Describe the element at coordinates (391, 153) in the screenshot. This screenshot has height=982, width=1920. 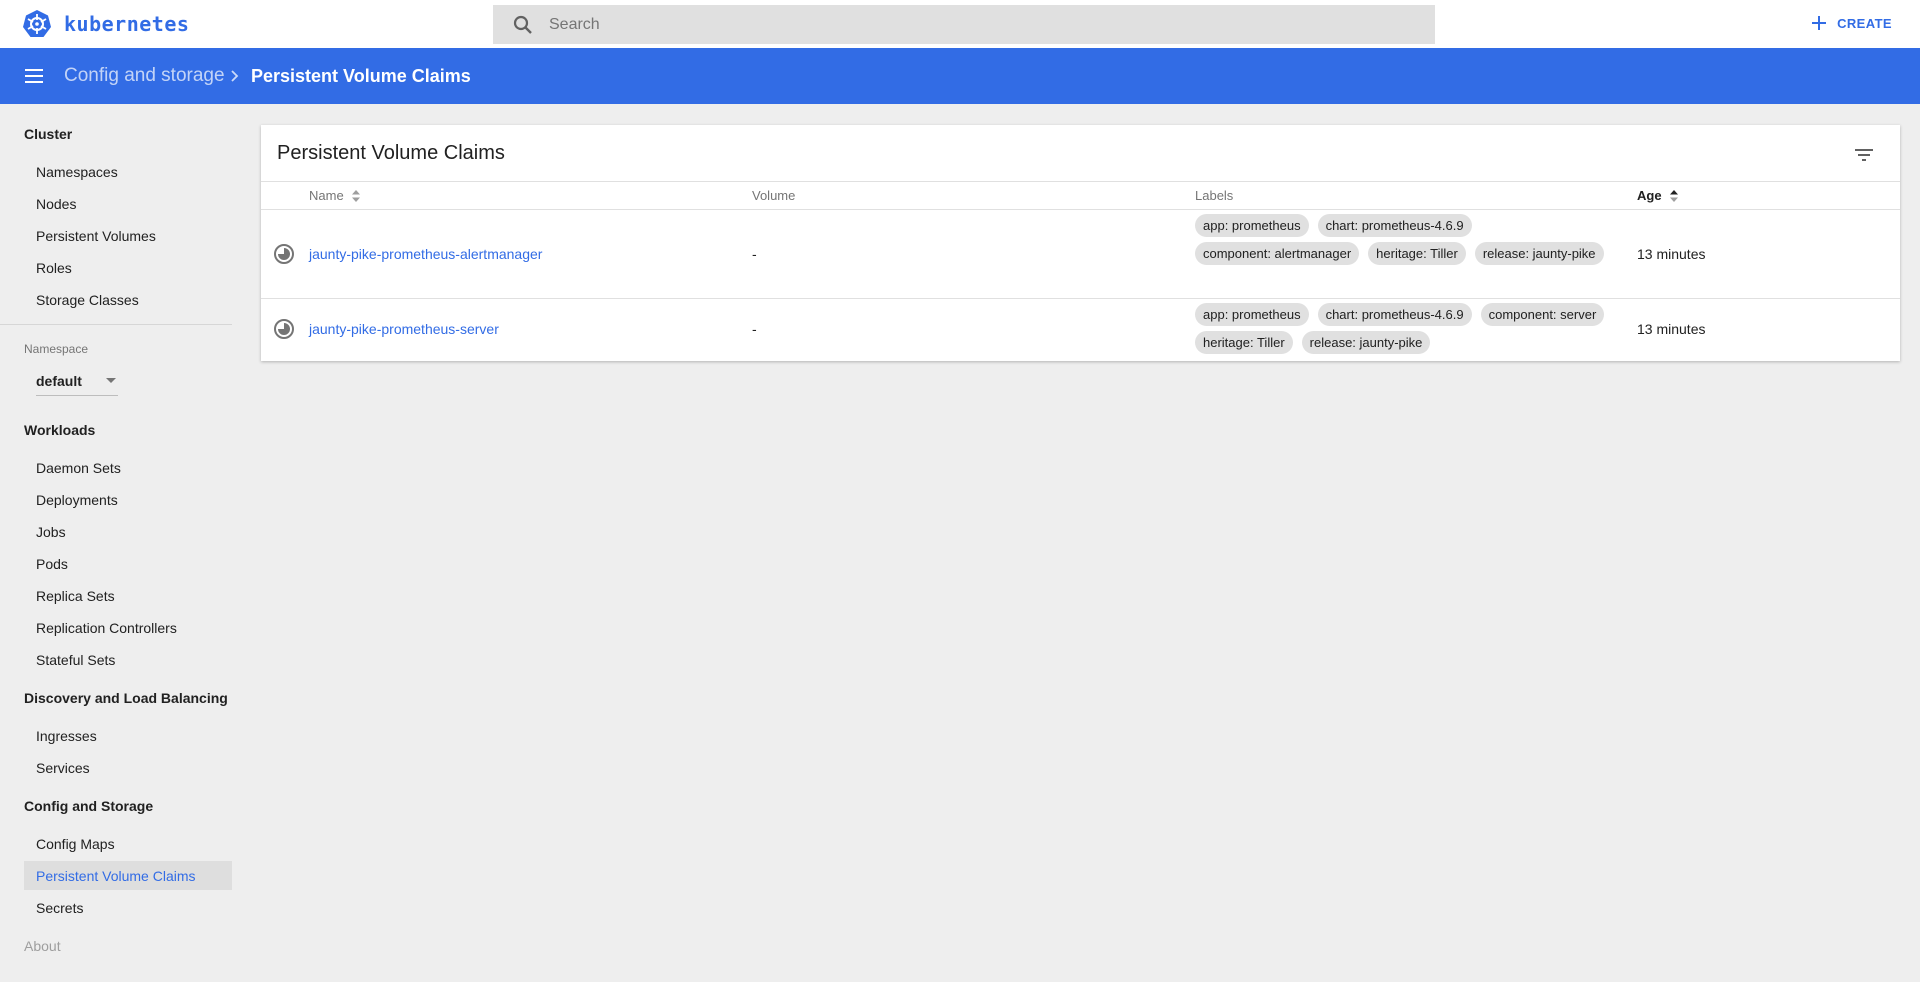
I see `card-title: Persistent Volume Claims` at that location.